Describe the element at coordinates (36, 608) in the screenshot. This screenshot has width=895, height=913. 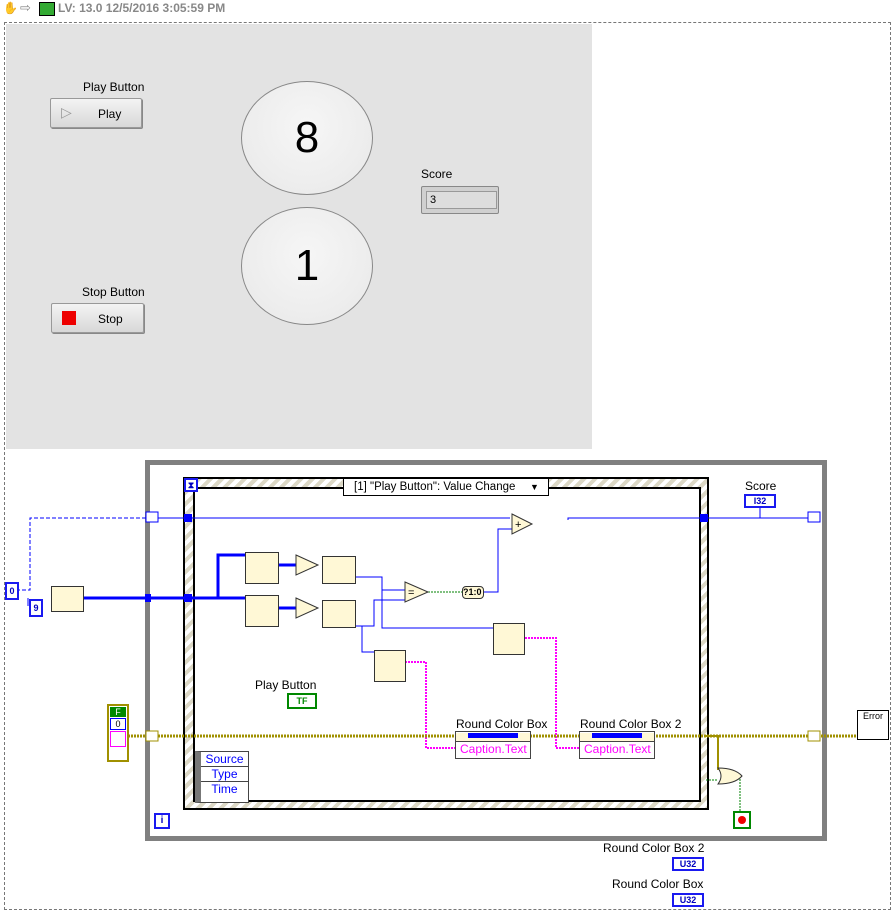
I see `nine-constant: 9` at that location.